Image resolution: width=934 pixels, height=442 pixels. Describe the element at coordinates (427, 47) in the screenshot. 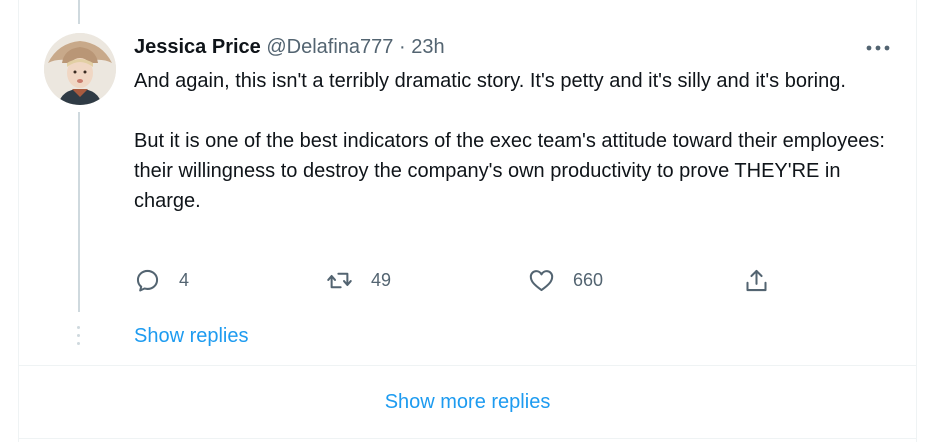

I see `tweet-timestamp: 23h` at that location.